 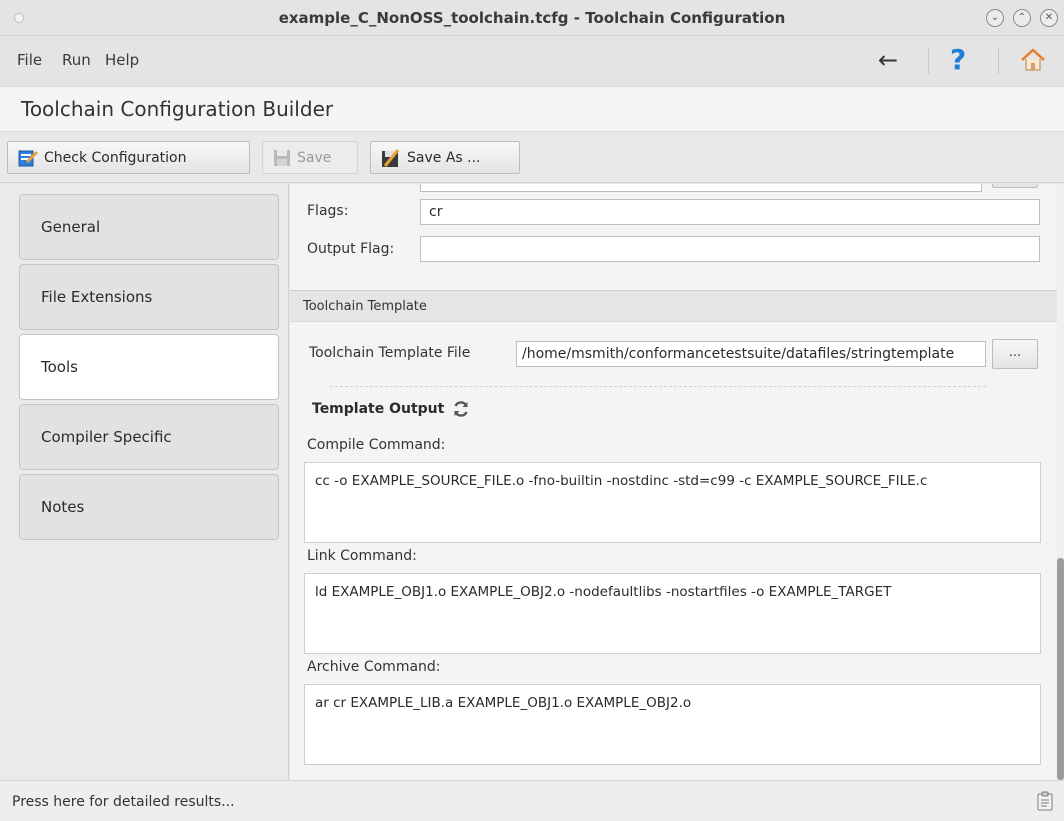 I want to click on section-title: Toolchain Template, so click(x=365, y=306).